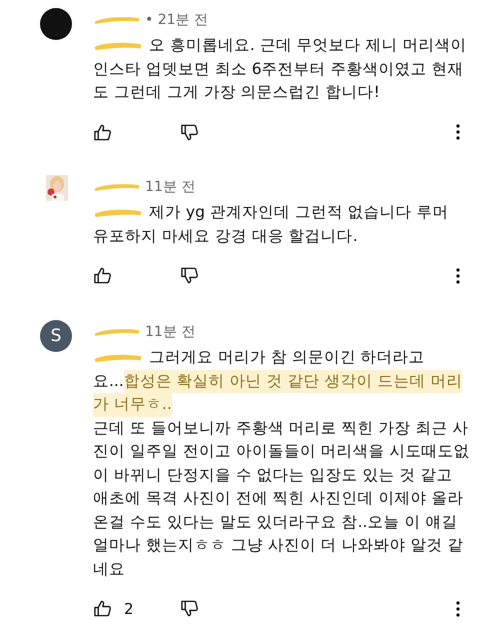 The image size is (480, 627). Describe the element at coordinates (176, 20) in the screenshot. I see `timestamp: • 21분 전` at that location.